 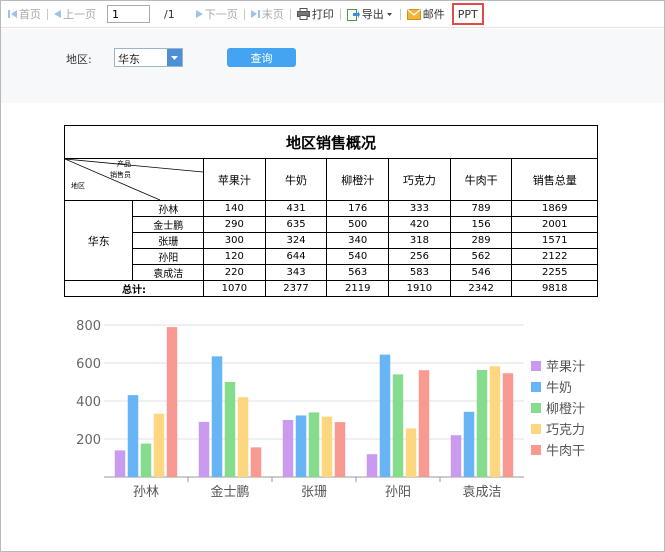 What do you see at coordinates (565, 409) in the screenshot?
I see `legend-label: 柳橙汁` at bounding box center [565, 409].